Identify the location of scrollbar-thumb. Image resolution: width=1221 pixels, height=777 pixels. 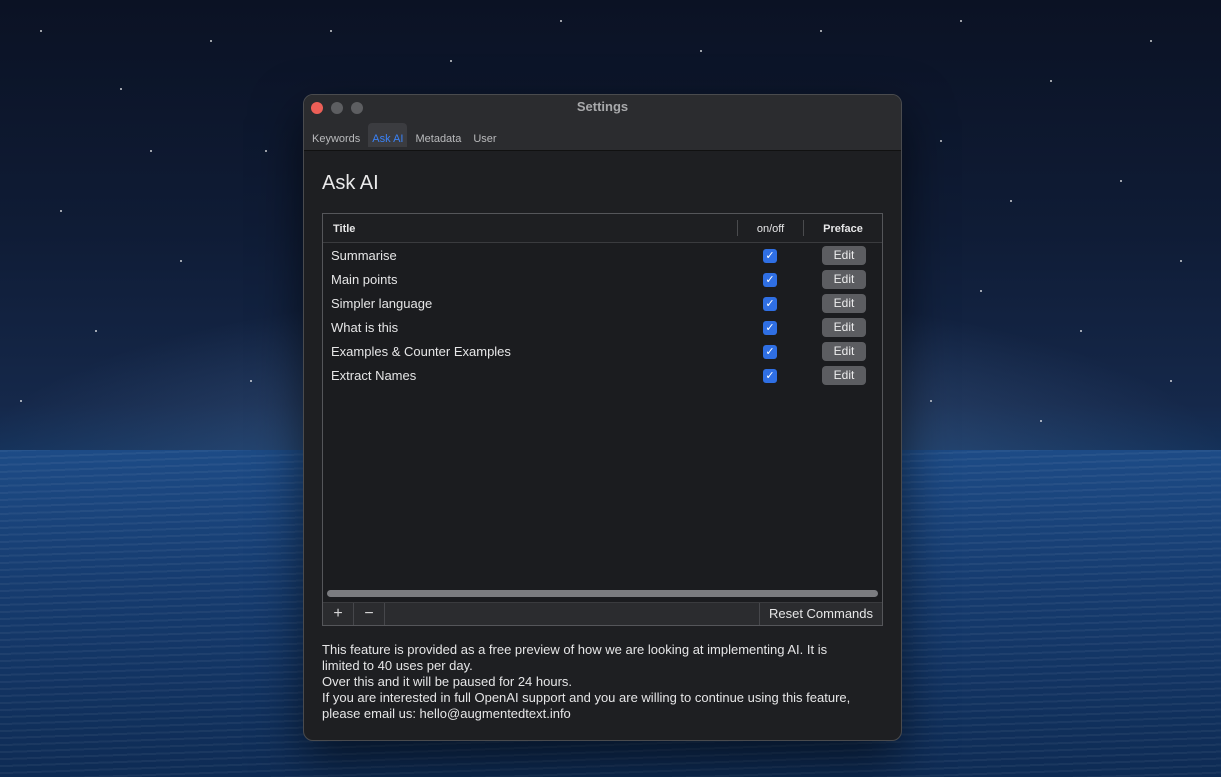
(602, 593).